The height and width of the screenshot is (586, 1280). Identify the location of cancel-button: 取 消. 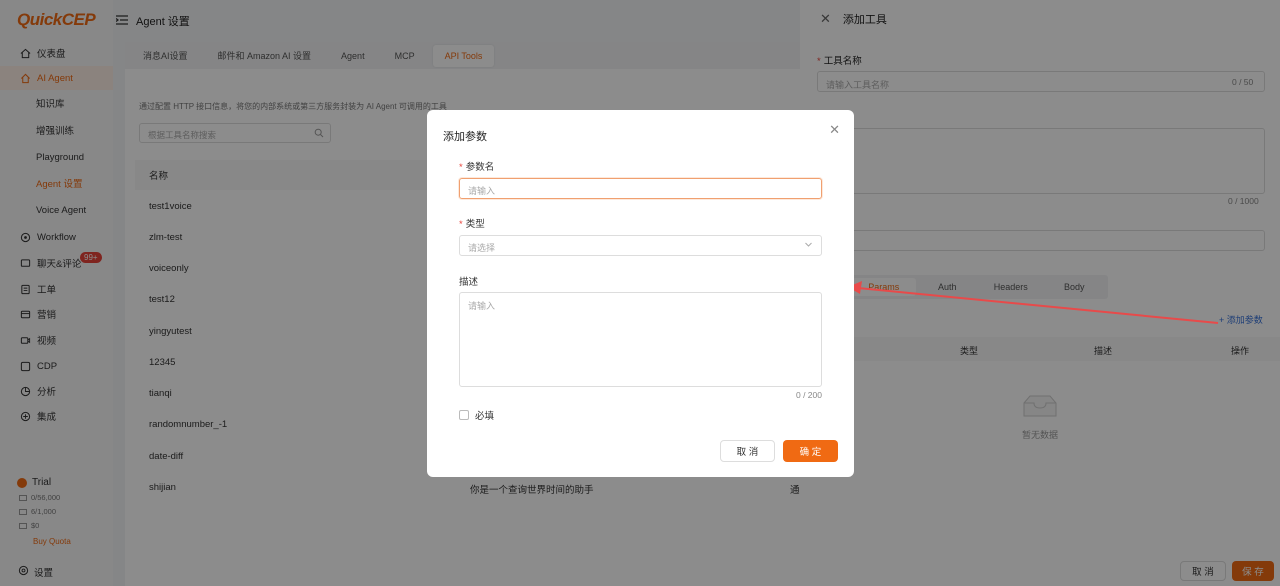
(747, 451).